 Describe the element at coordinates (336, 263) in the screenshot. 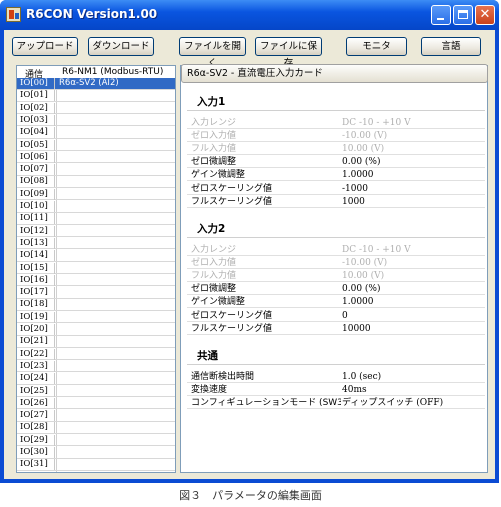

I see `parameter-row: ゼロ入力値 -10.00 (V)` at that location.